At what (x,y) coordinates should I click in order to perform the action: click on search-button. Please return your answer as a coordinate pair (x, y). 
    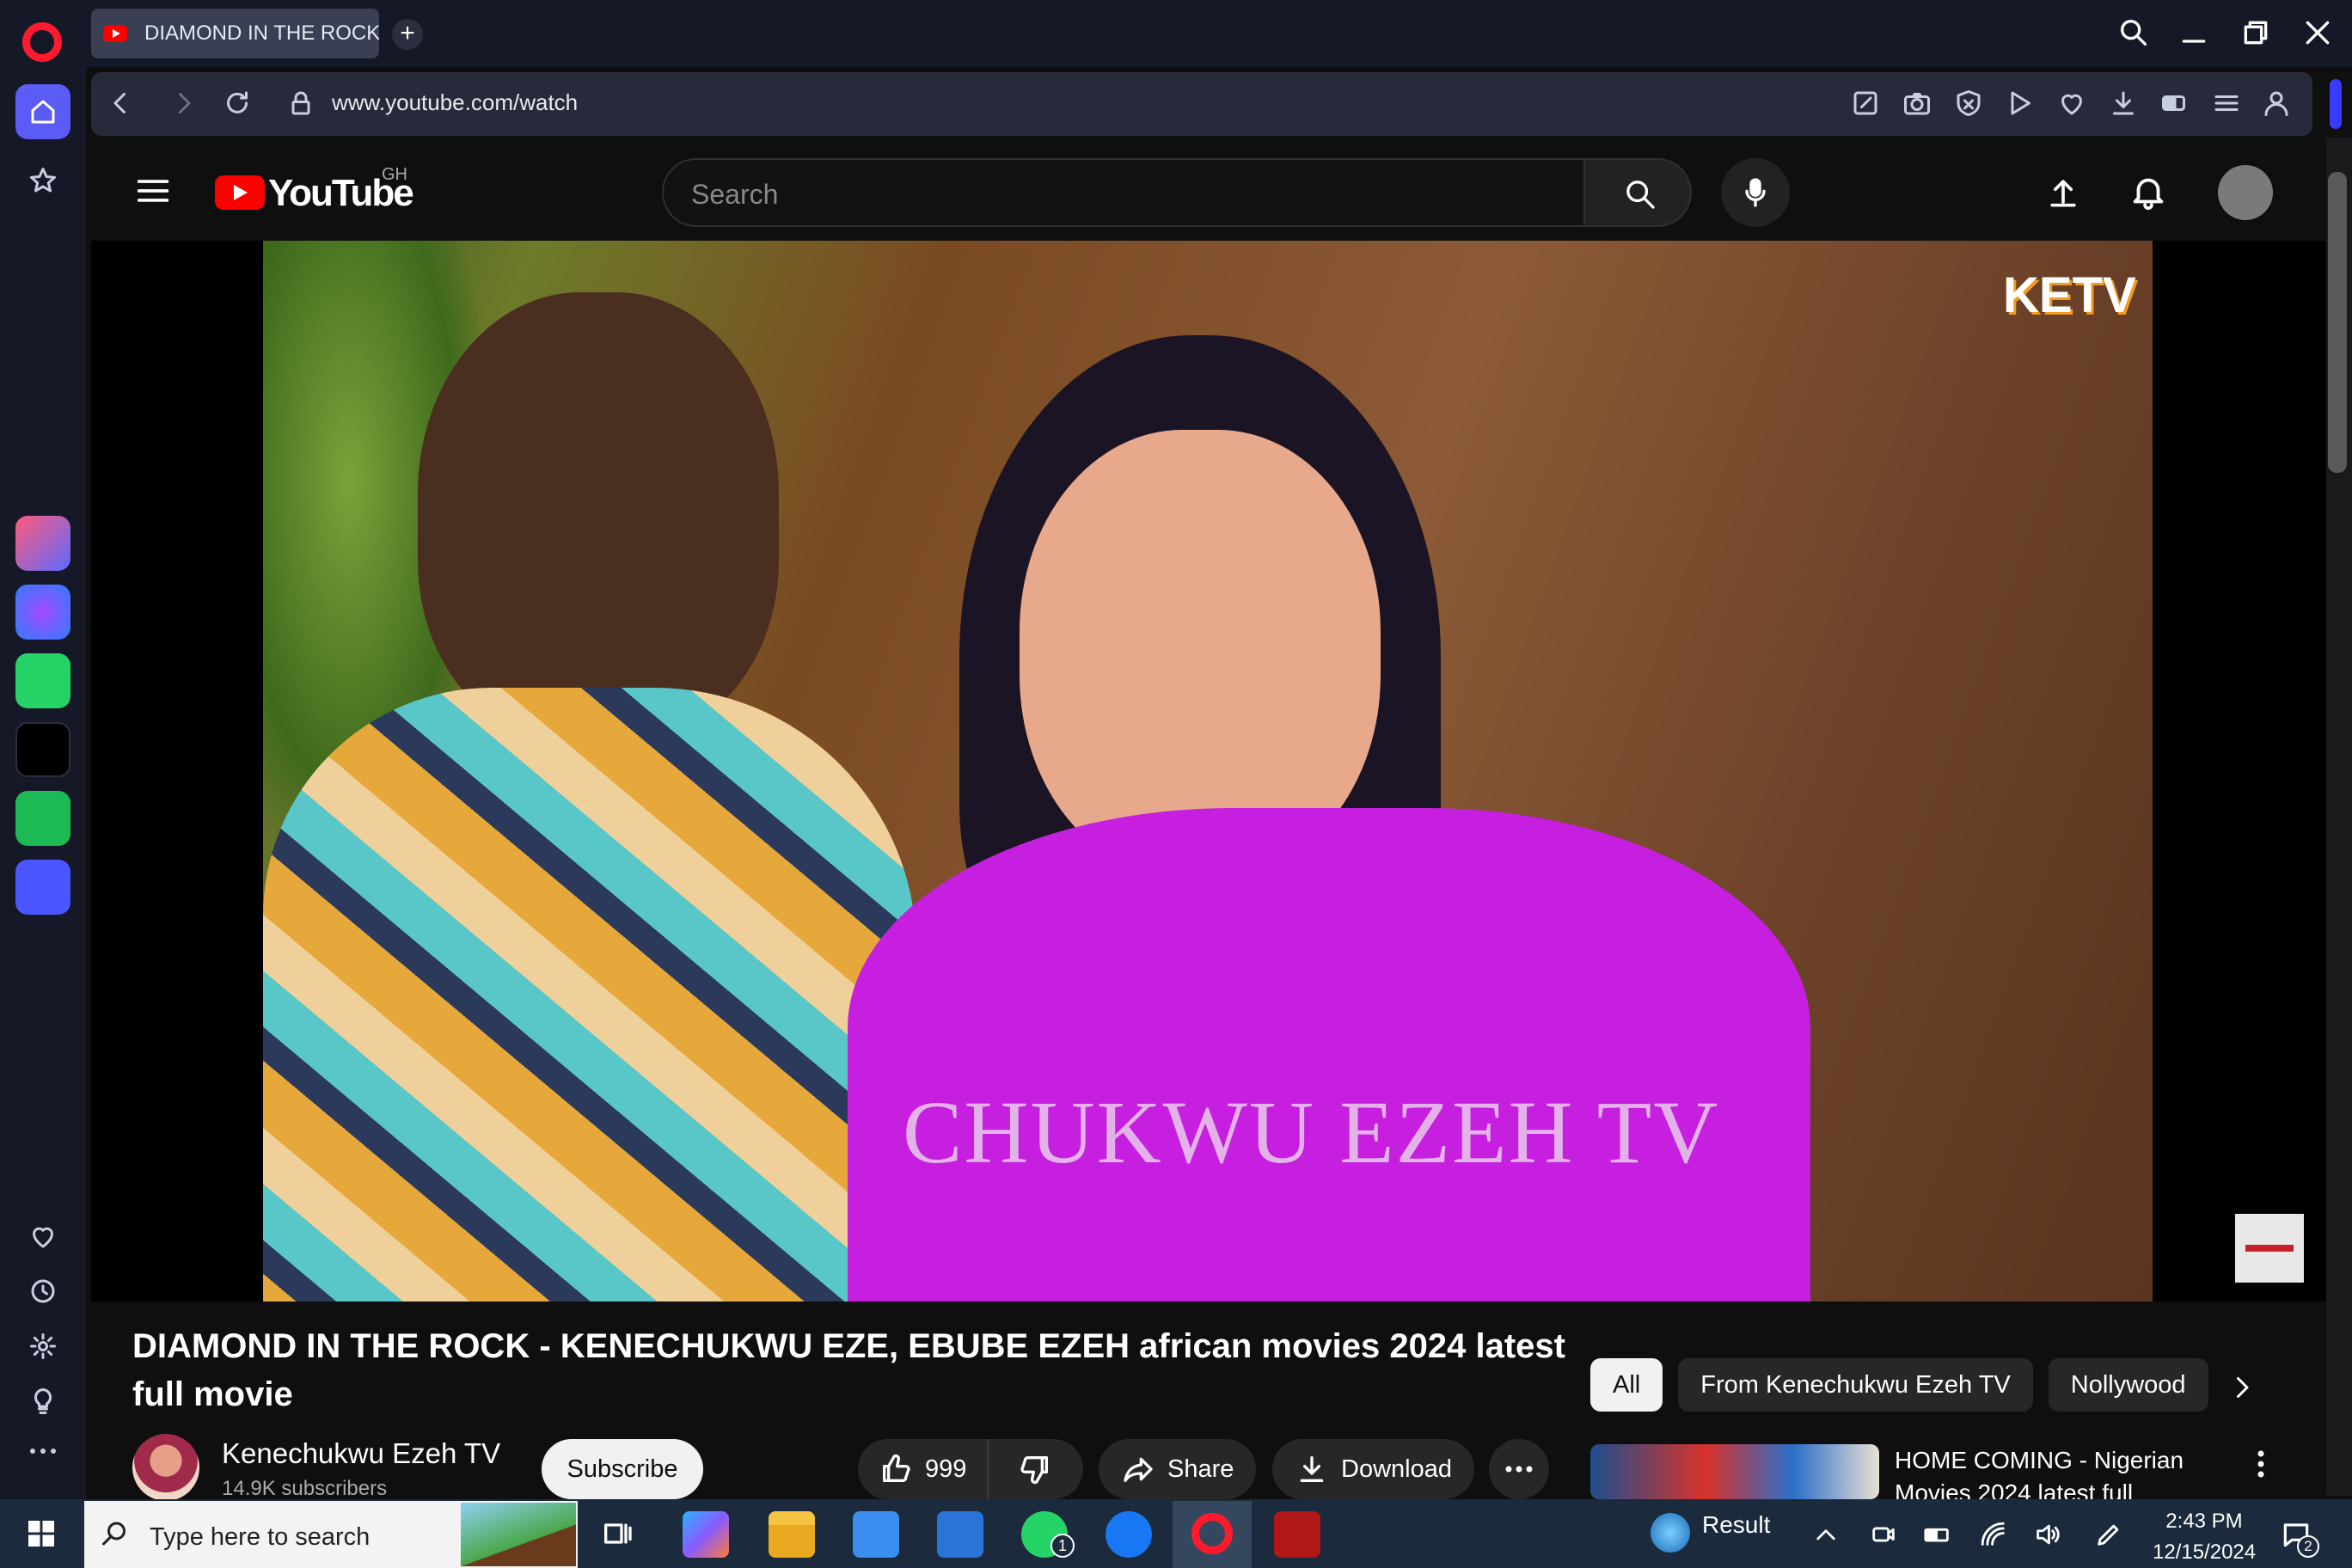
    Looking at the image, I should click on (1637, 192).